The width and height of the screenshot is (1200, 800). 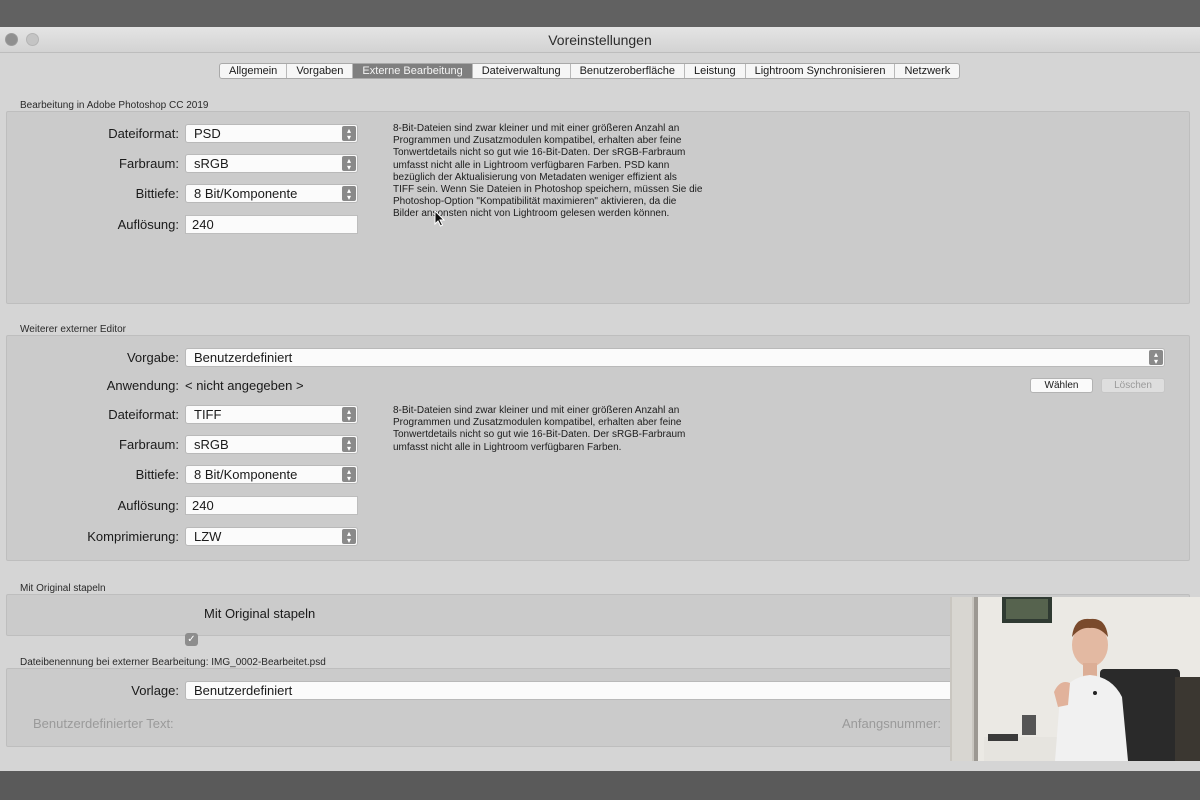 What do you see at coordinates (243, 357) in the screenshot?
I see `ext-vorgabe-value: Benutzerdefiniert` at bounding box center [243, 357].